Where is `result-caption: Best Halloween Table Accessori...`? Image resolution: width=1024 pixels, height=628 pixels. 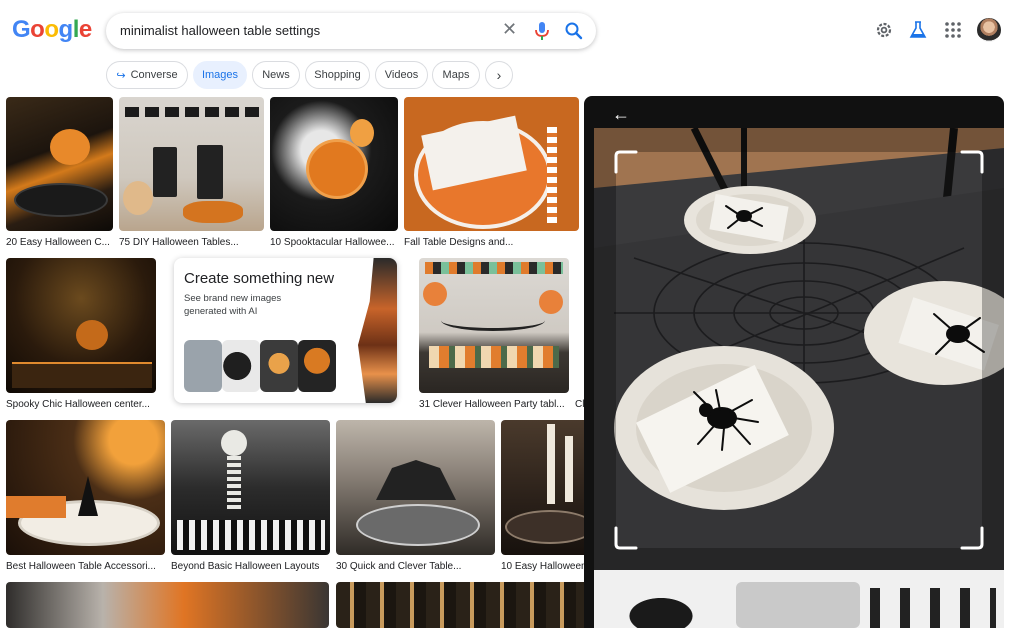 result-caption: Best Halloween Table Accessori... is located at coordinates (85, 566).